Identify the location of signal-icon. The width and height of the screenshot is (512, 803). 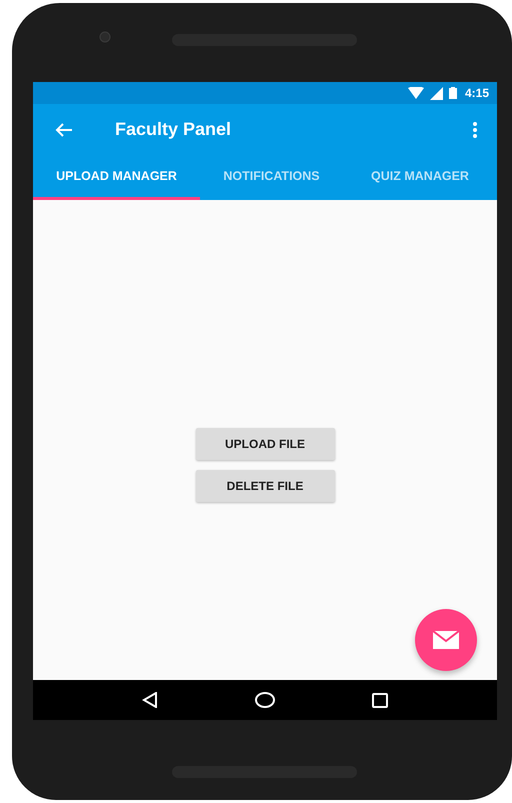
(436, 93).